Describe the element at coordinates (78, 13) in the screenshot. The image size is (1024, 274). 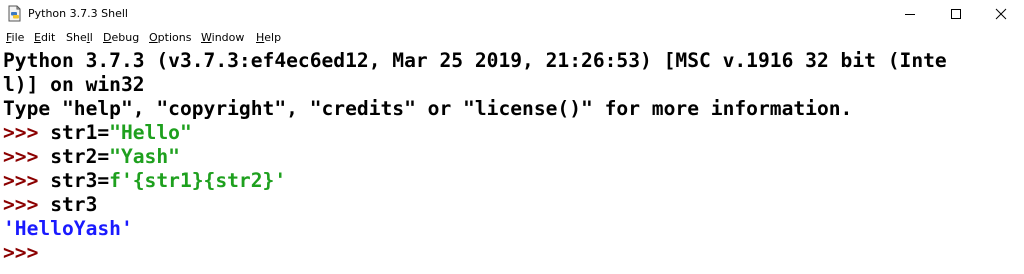
I see `window-title: Python 3.7.3 Shell` at that location.